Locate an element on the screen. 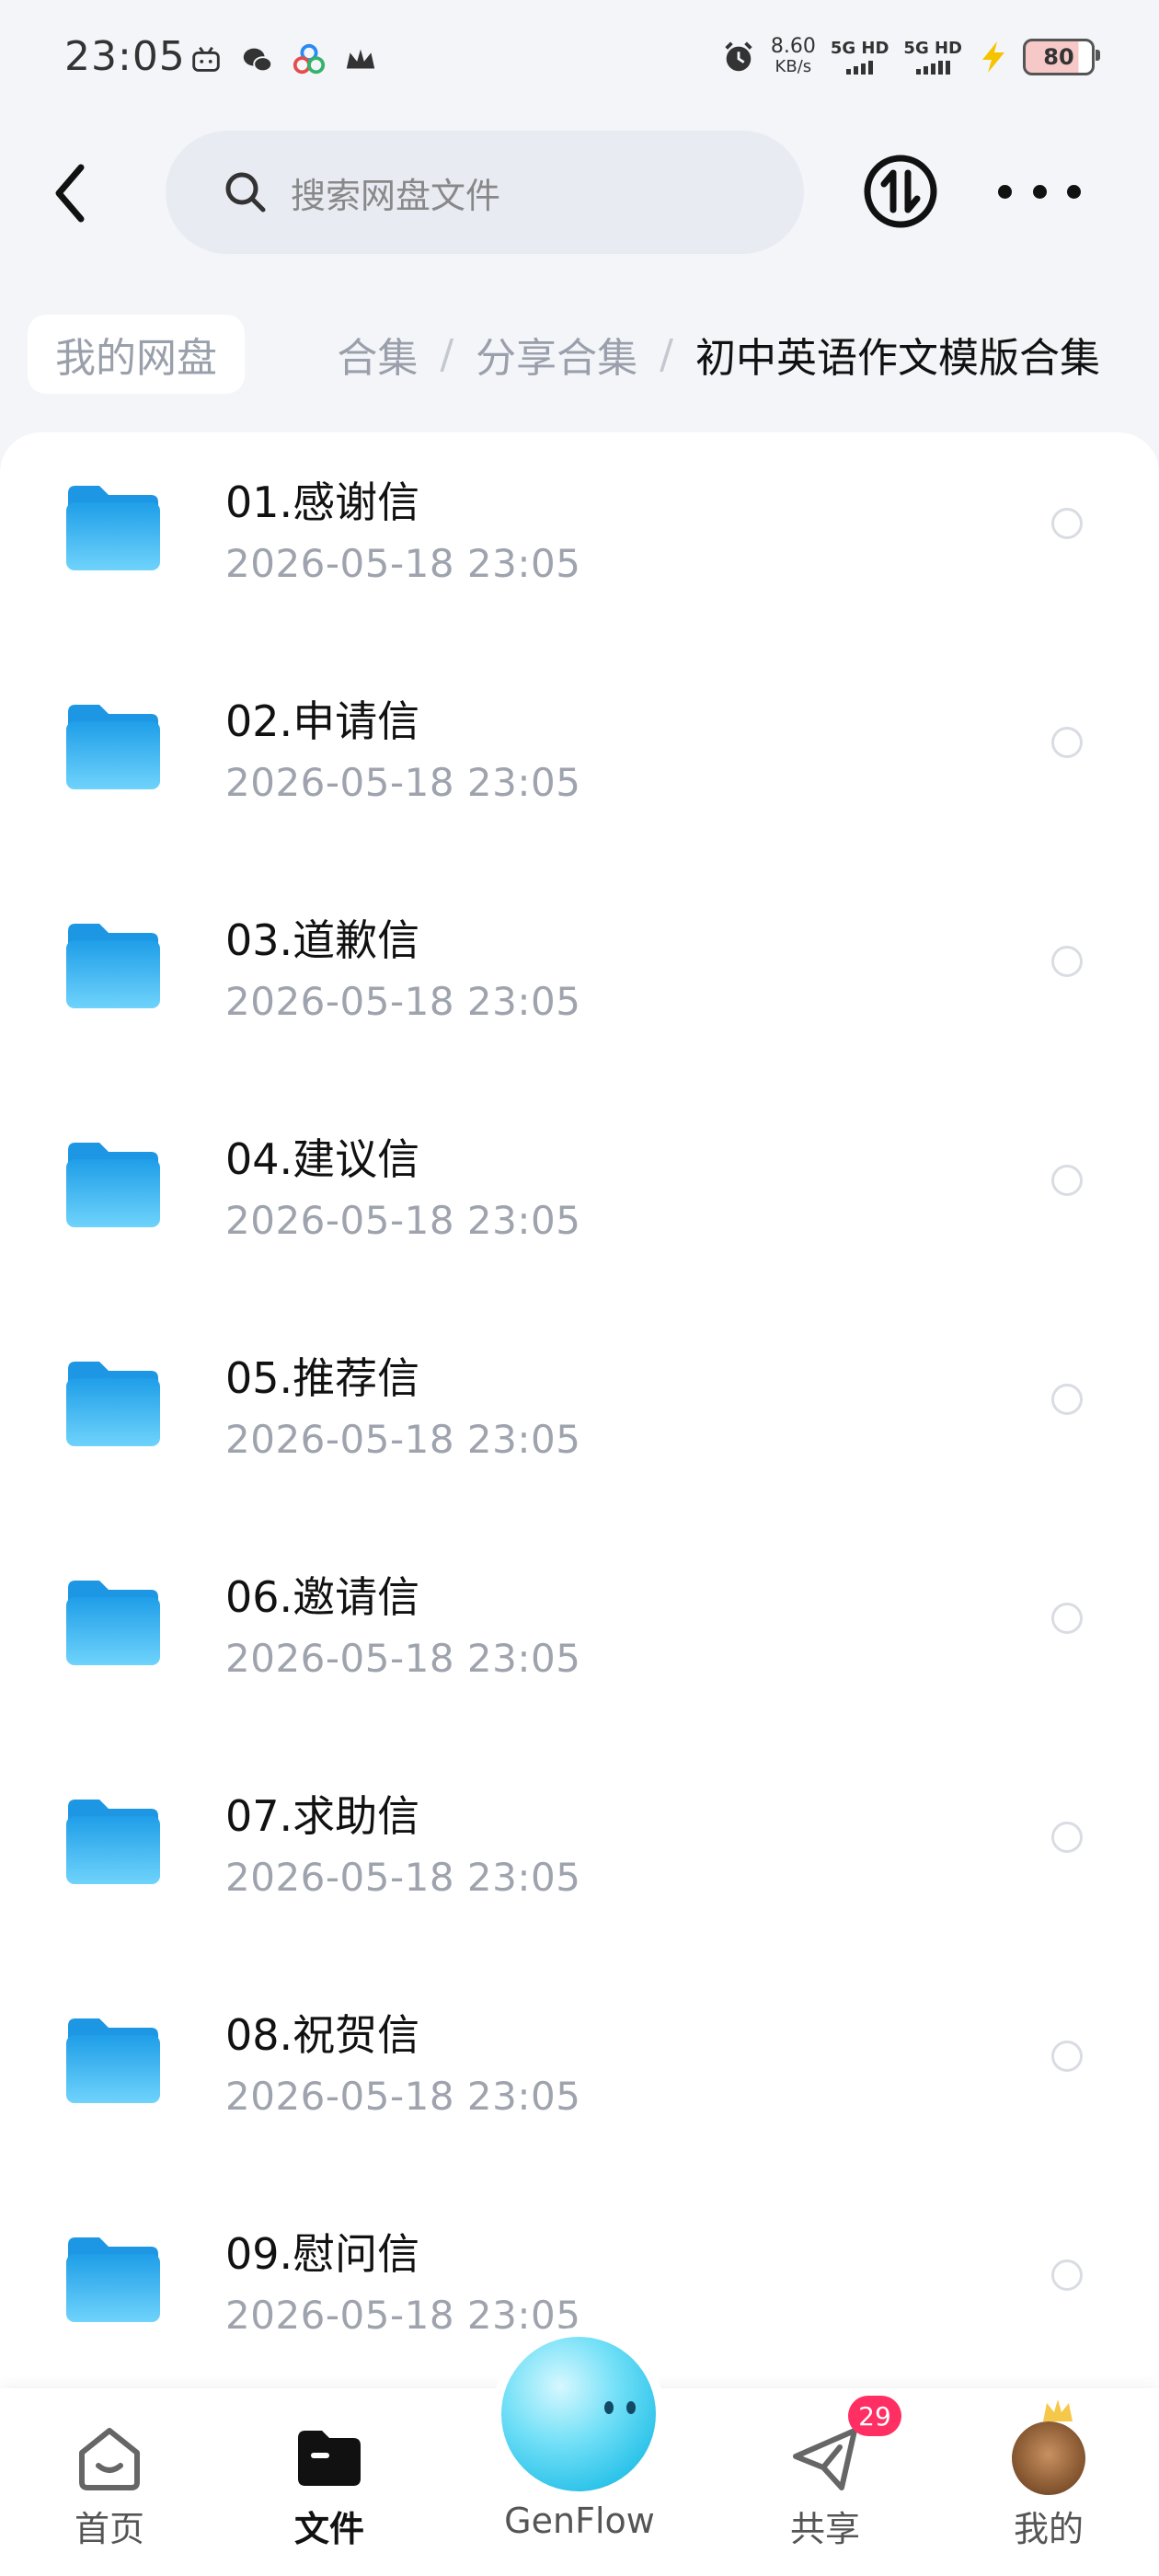 This screenshot has height=2576, width=1159. list-item: 06.邀请信 2026-05-18 23:05 is located at coordinates (579, 1636).